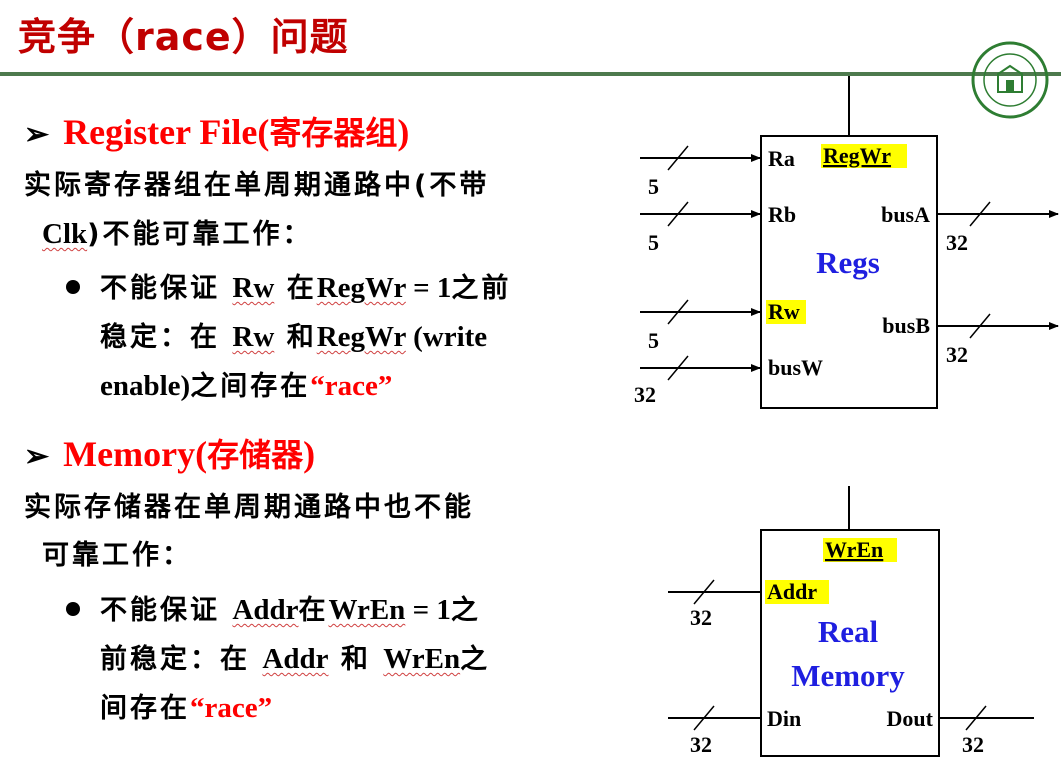 Image resolution: width=1061 pixels, height=779 pixels. I want to click on dout-width: 32, so click(973, 744).